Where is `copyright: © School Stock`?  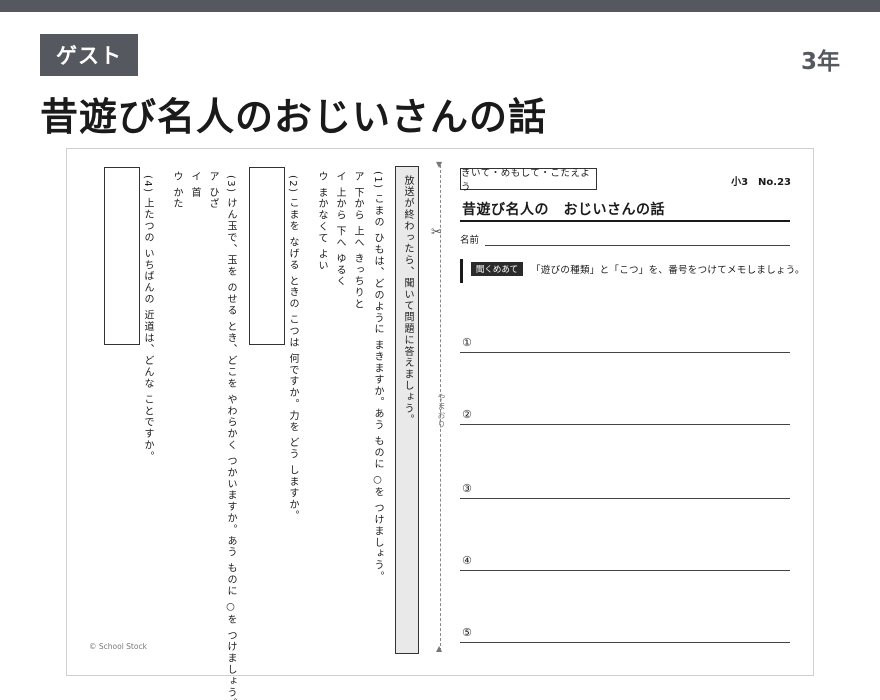 copyright: © School Stock is located at coordinates (118, 646).